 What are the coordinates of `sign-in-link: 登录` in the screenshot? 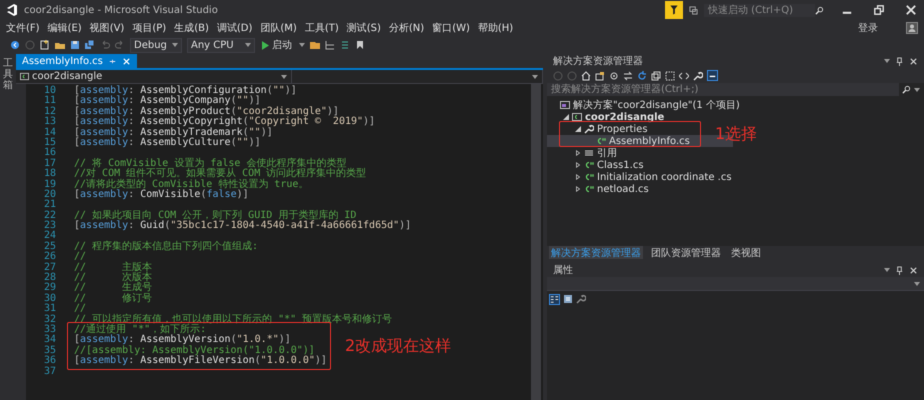 It's located at (868, 28).